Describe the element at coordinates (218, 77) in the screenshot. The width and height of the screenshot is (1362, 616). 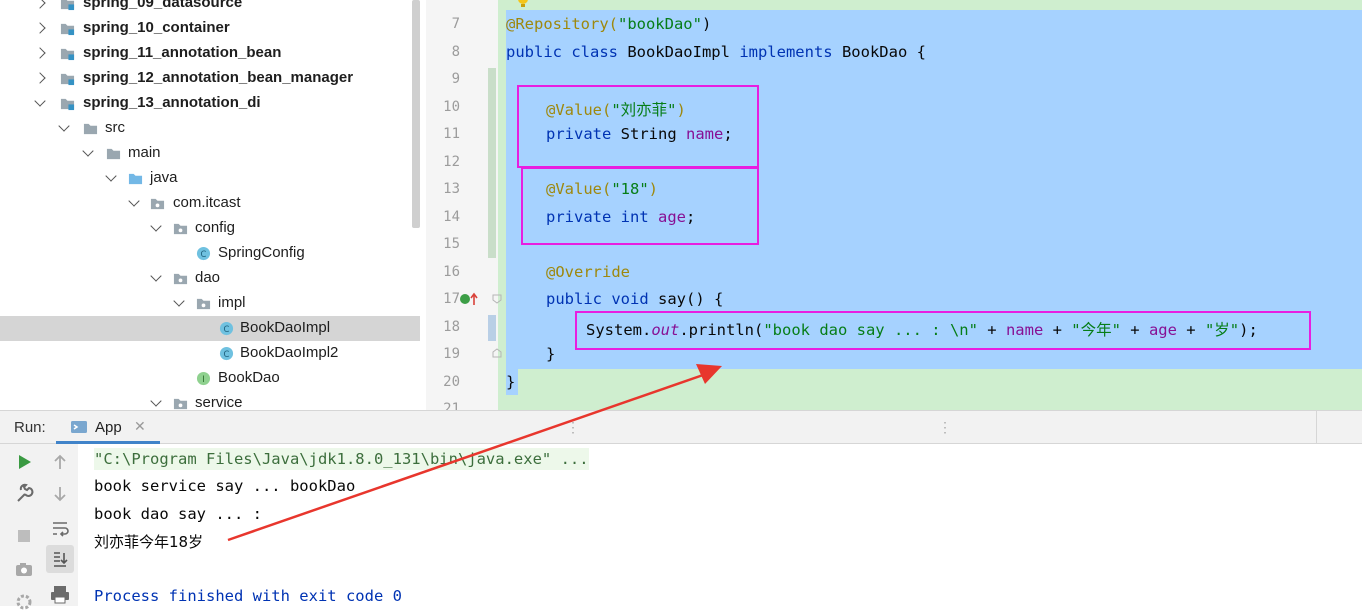
I see `tree-item-label: spring_12_annotation_bean_manager` at that location.